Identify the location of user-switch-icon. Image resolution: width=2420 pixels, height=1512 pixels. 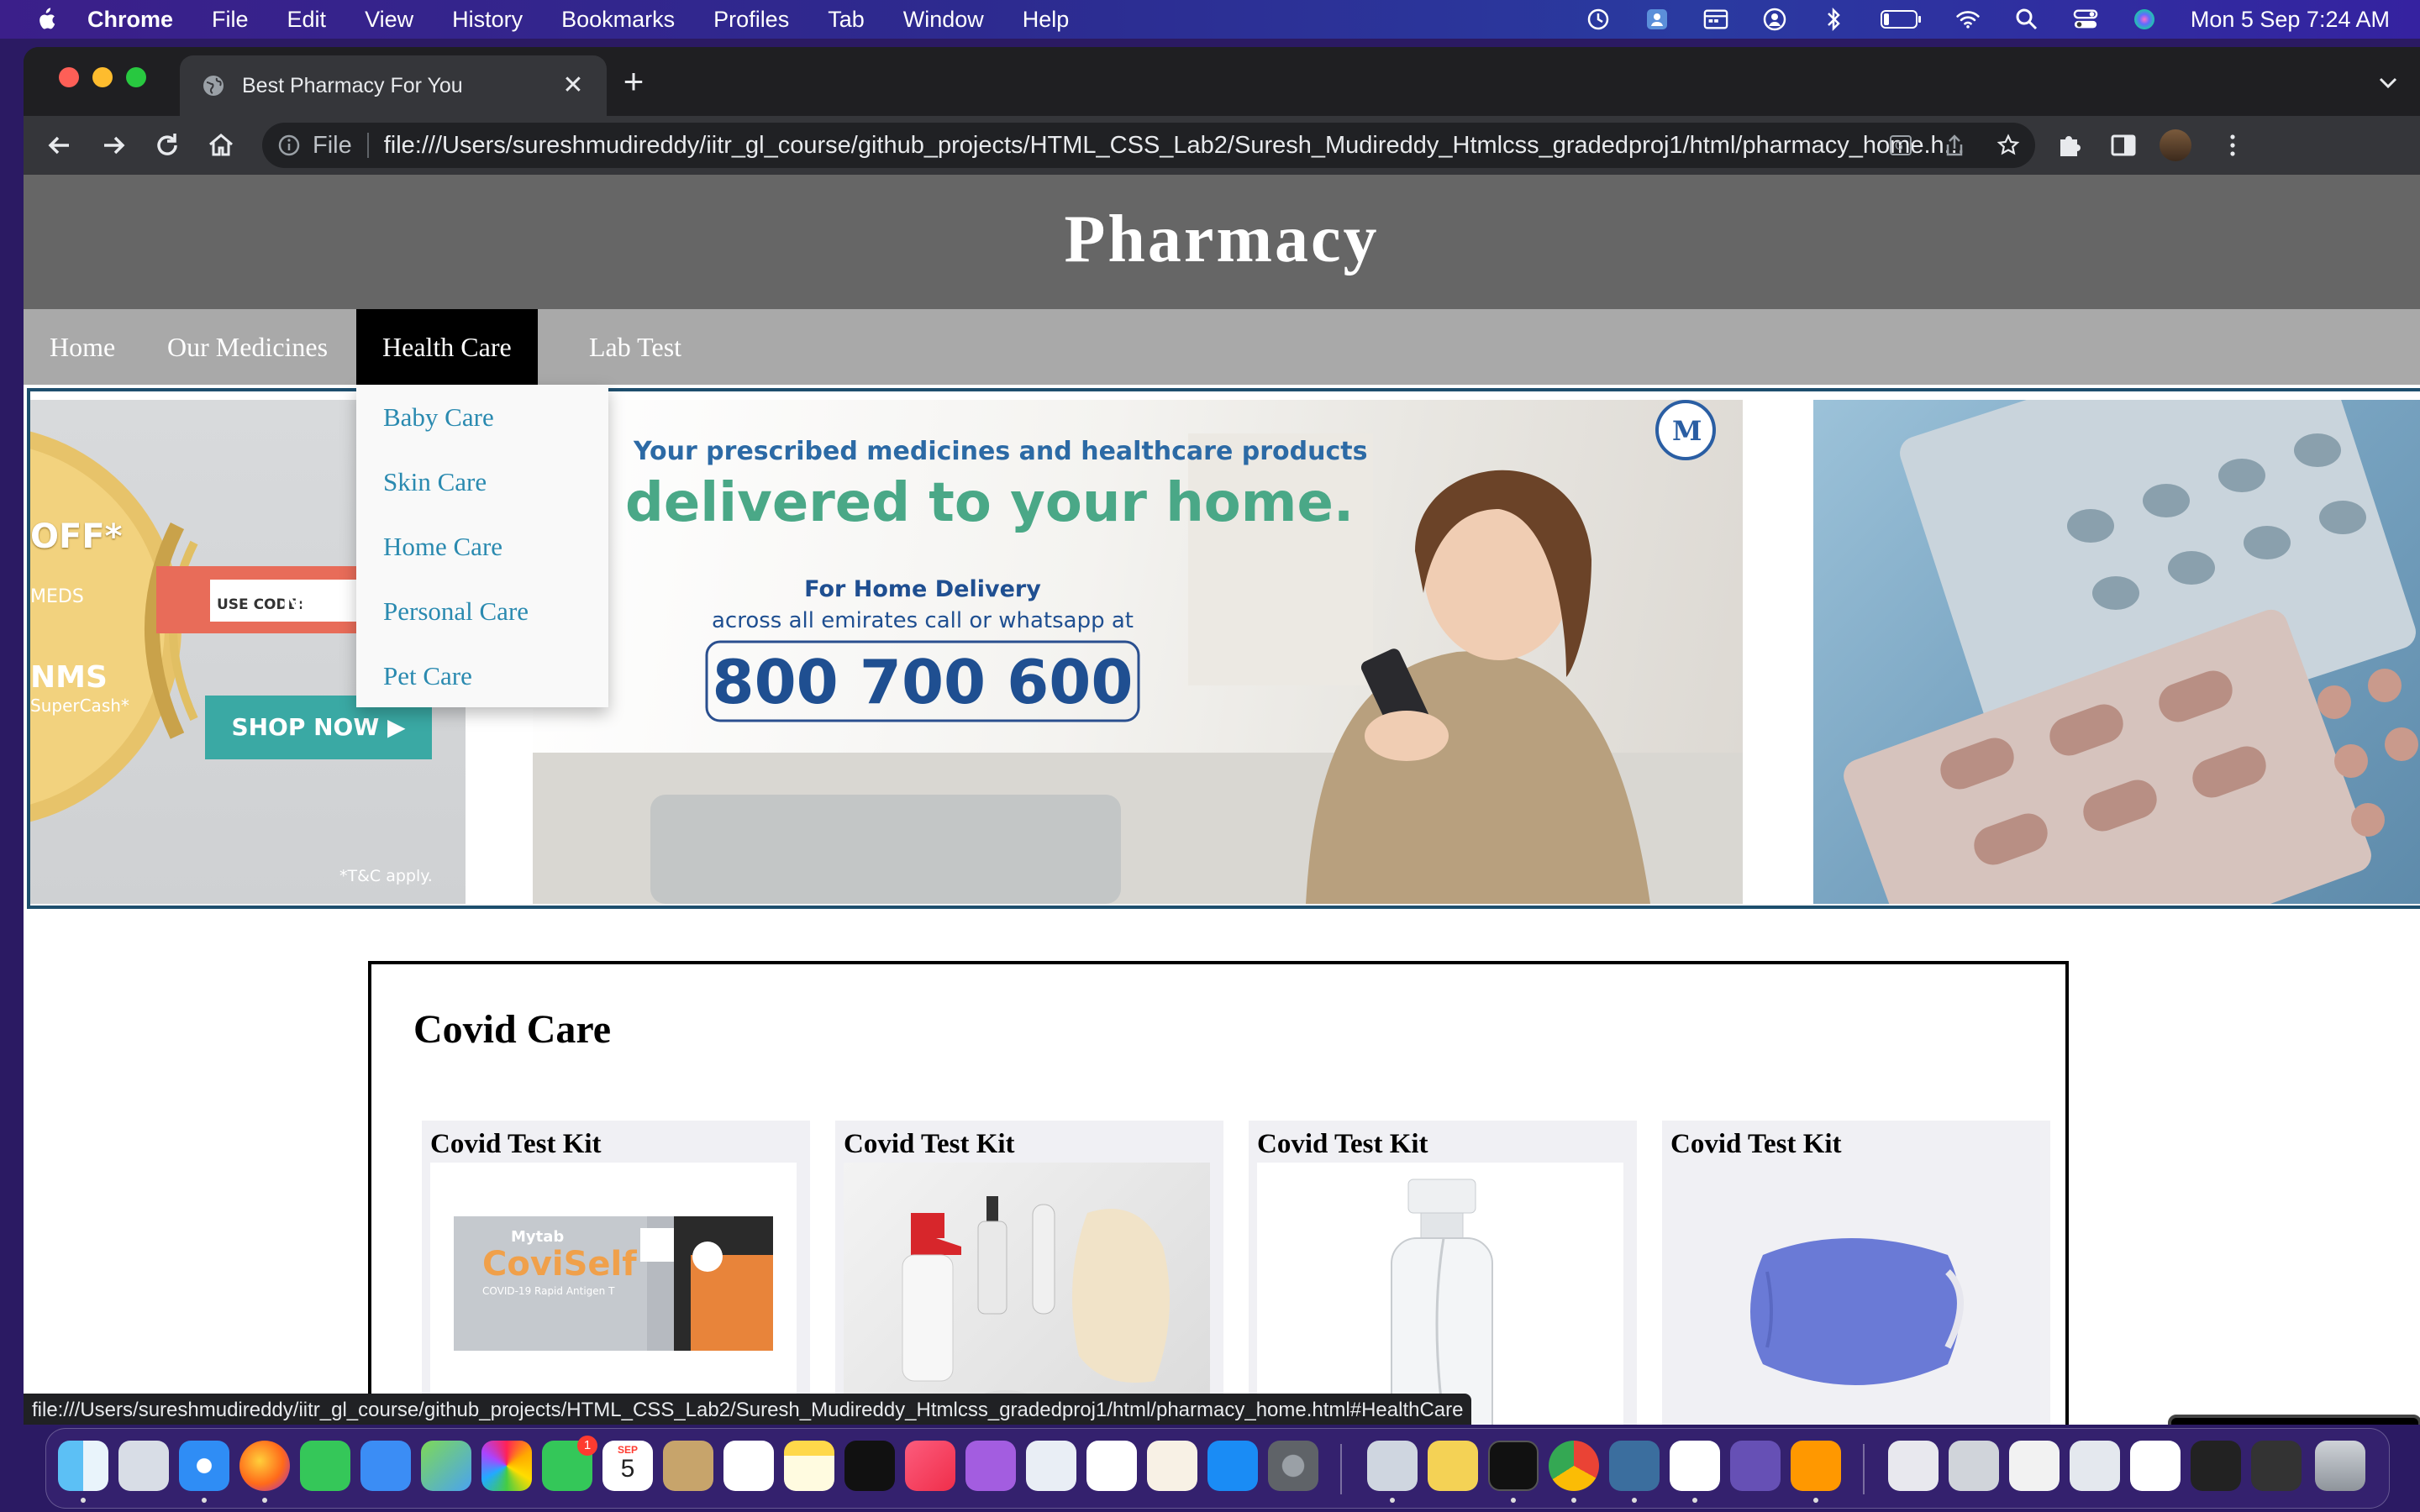
(1657, 19).